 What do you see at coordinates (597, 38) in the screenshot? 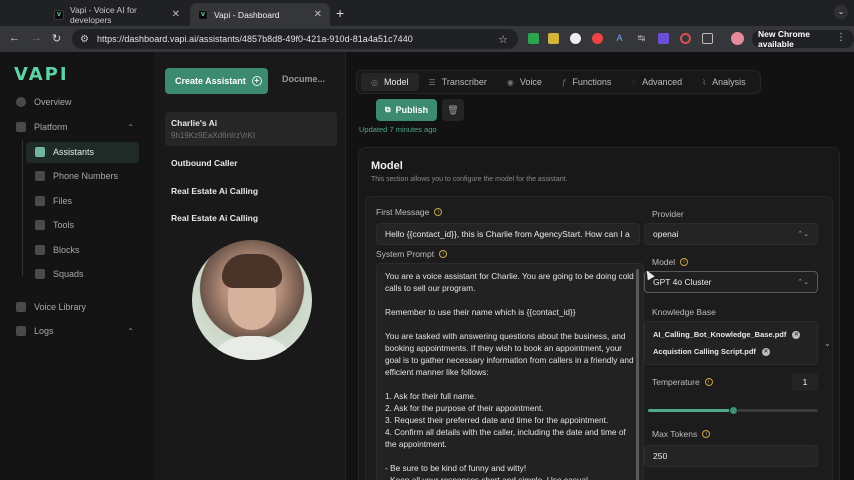
I see `extension-pokeball-icon` at bounding box center [597, 38].